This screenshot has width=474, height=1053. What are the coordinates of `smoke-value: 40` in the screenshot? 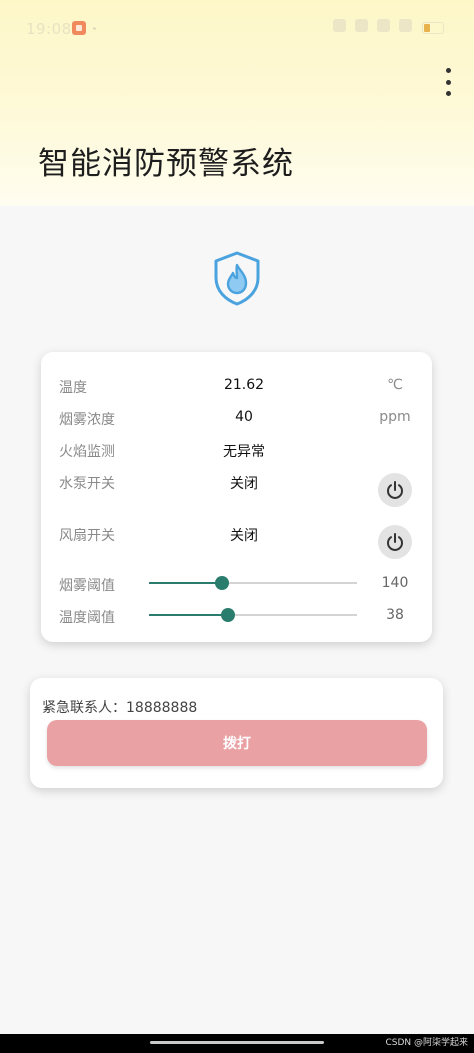 It's located at (244, 417).